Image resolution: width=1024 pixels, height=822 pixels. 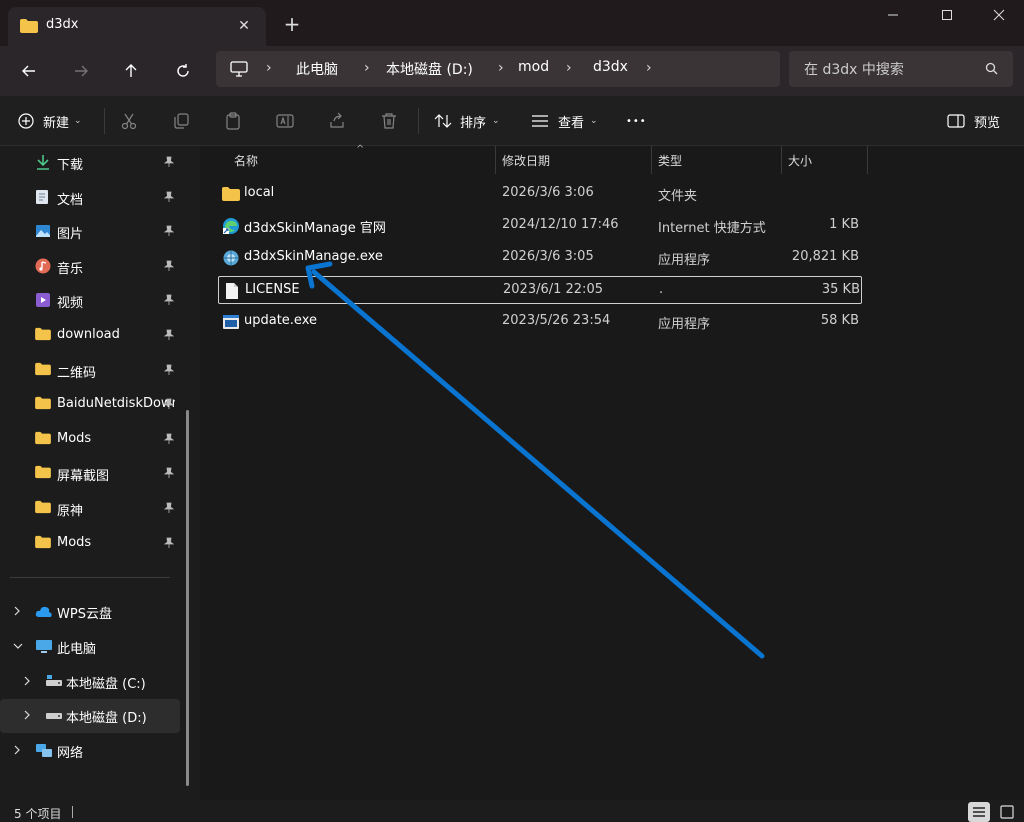 What do you see at coordinates (556, 320) in the screenshot?
I see `file-date: 2023/5/26 23:54` at bounding box center [556, 320].